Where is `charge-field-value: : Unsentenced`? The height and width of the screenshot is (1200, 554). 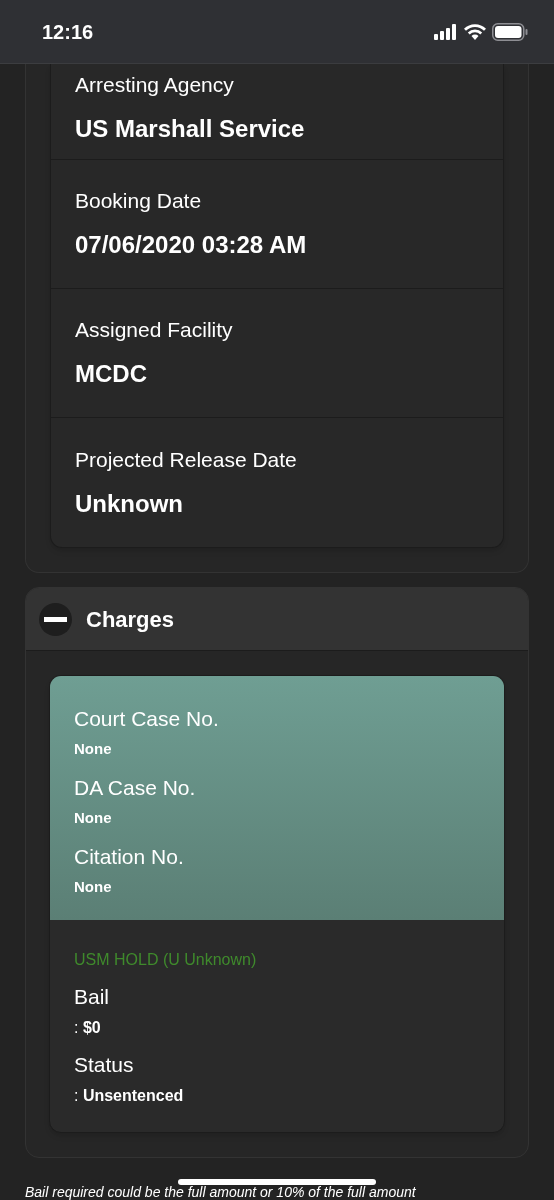
charge-field-value: : Unsentenced is located at coordinates (129, 1096).